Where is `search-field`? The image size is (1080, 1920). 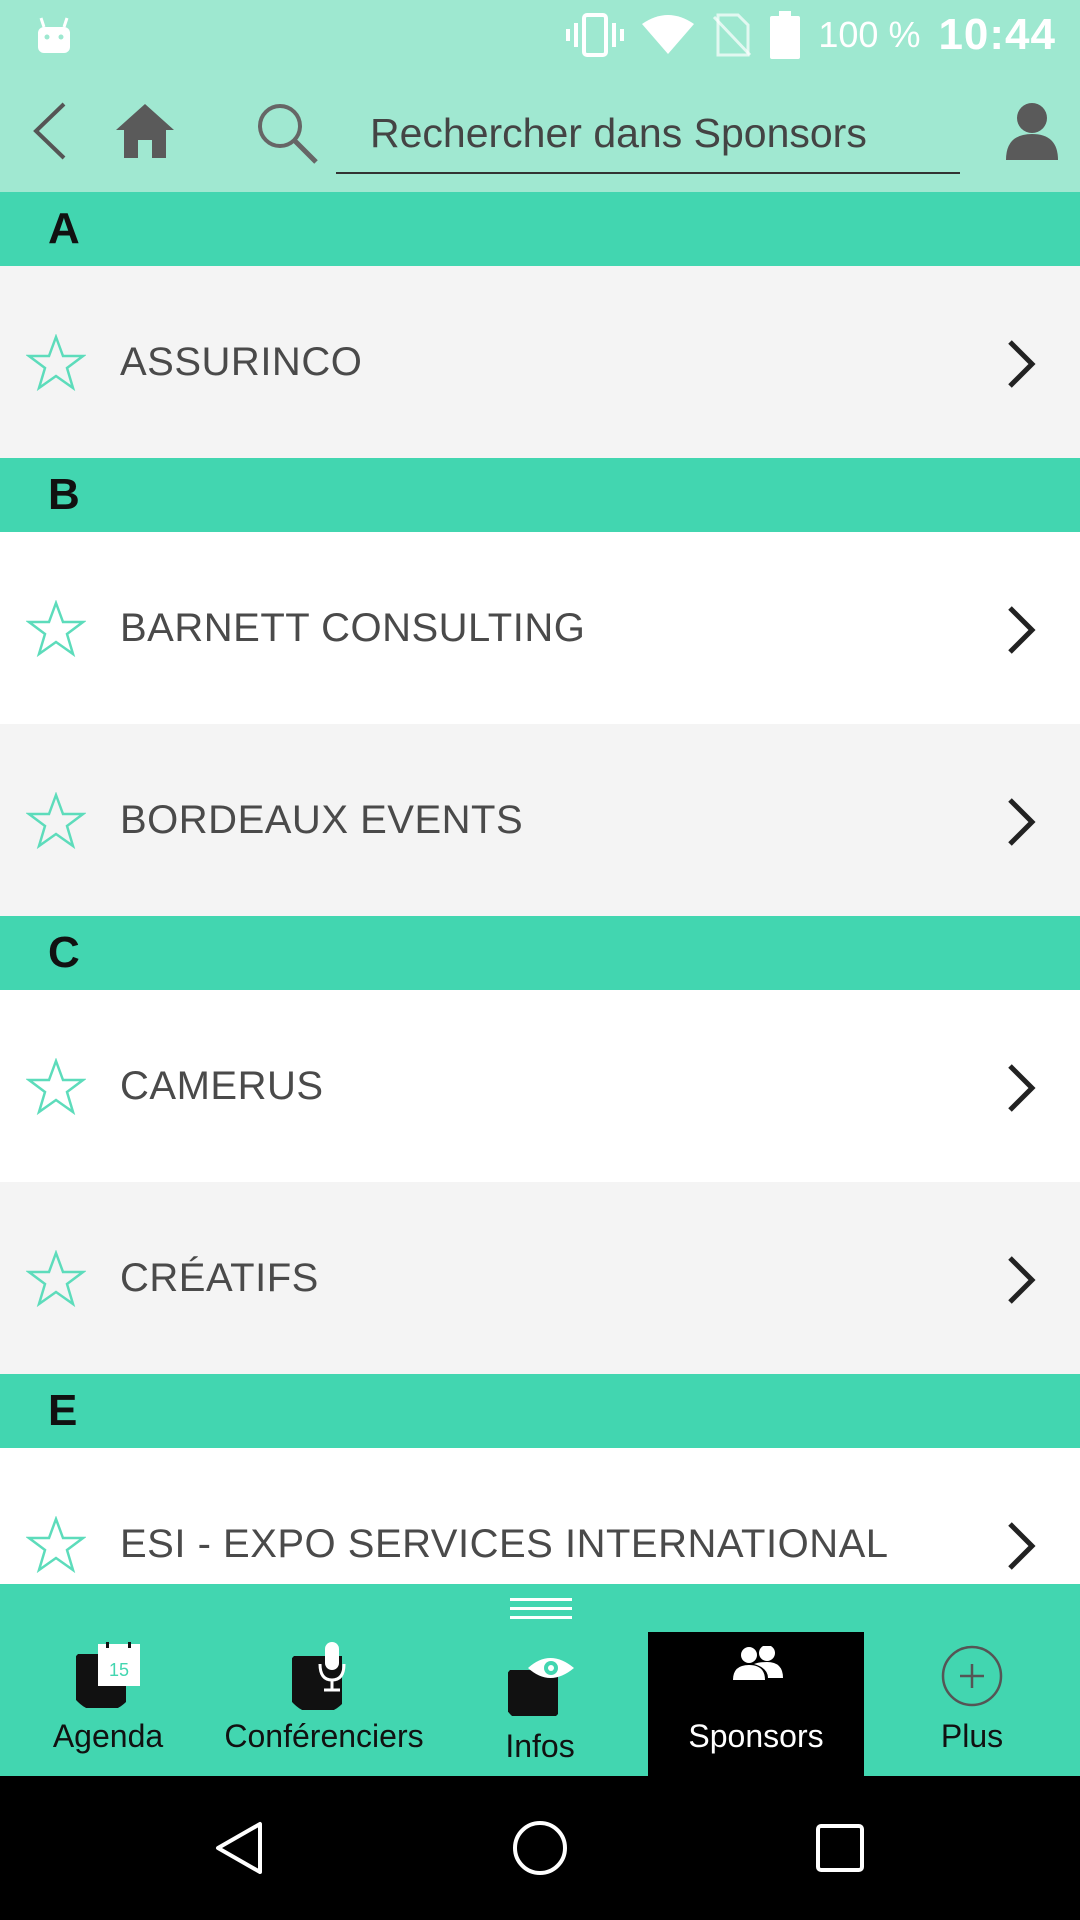
search-field is located at coordinates (648, 134).